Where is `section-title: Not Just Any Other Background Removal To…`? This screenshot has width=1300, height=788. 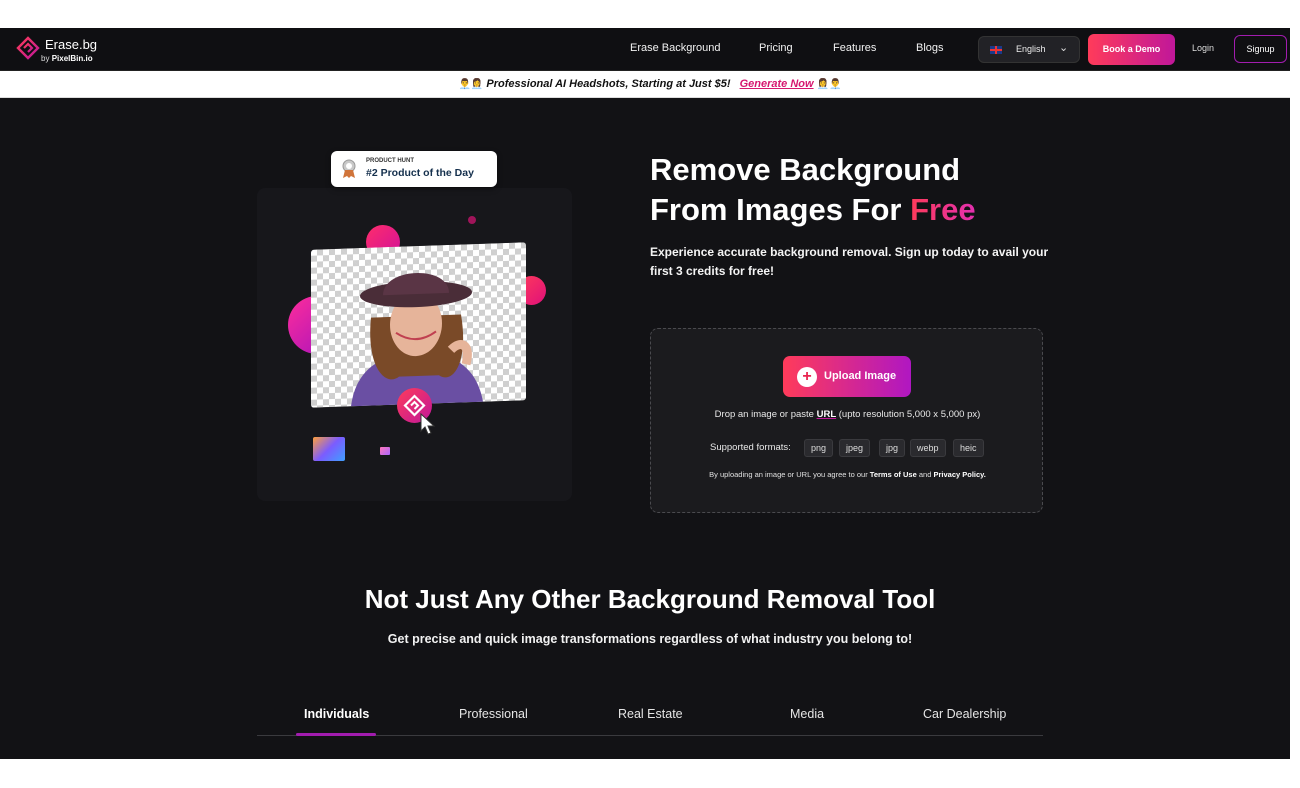
section-title: Not Just Any Other Background Removal To… is located at coordinates (650, 599).